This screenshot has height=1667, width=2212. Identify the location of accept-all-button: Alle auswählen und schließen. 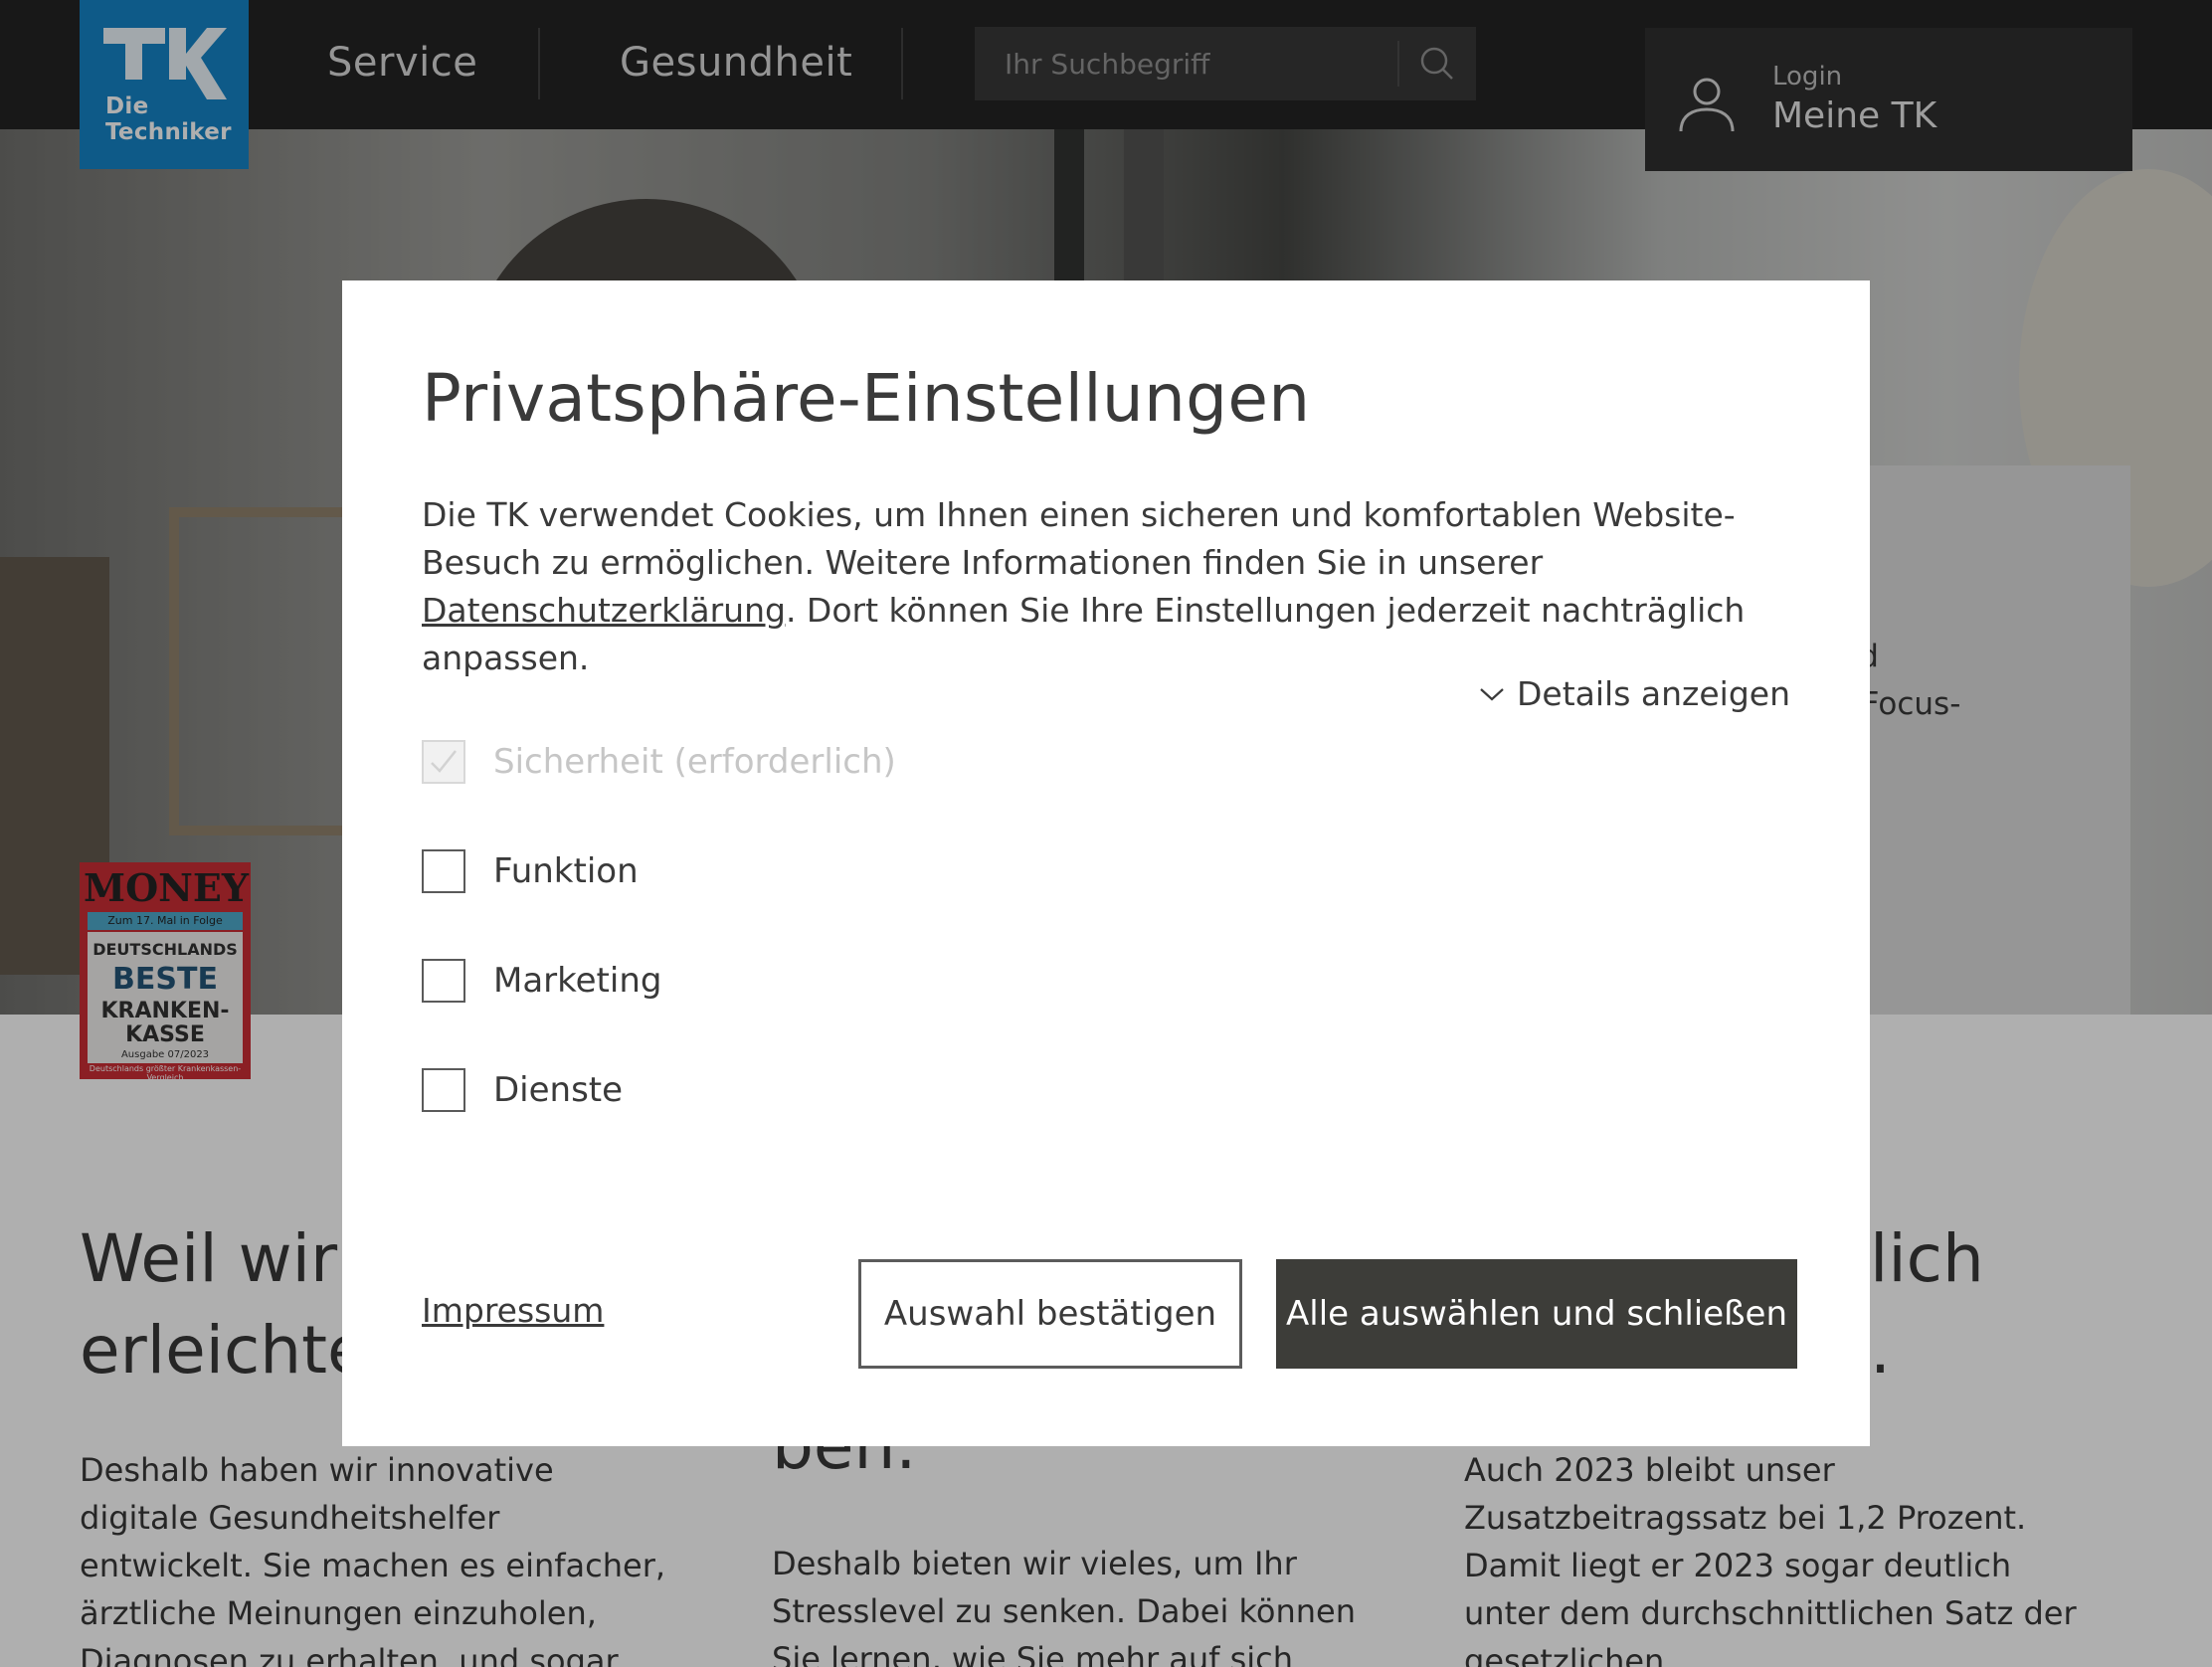
(1536, 1314).